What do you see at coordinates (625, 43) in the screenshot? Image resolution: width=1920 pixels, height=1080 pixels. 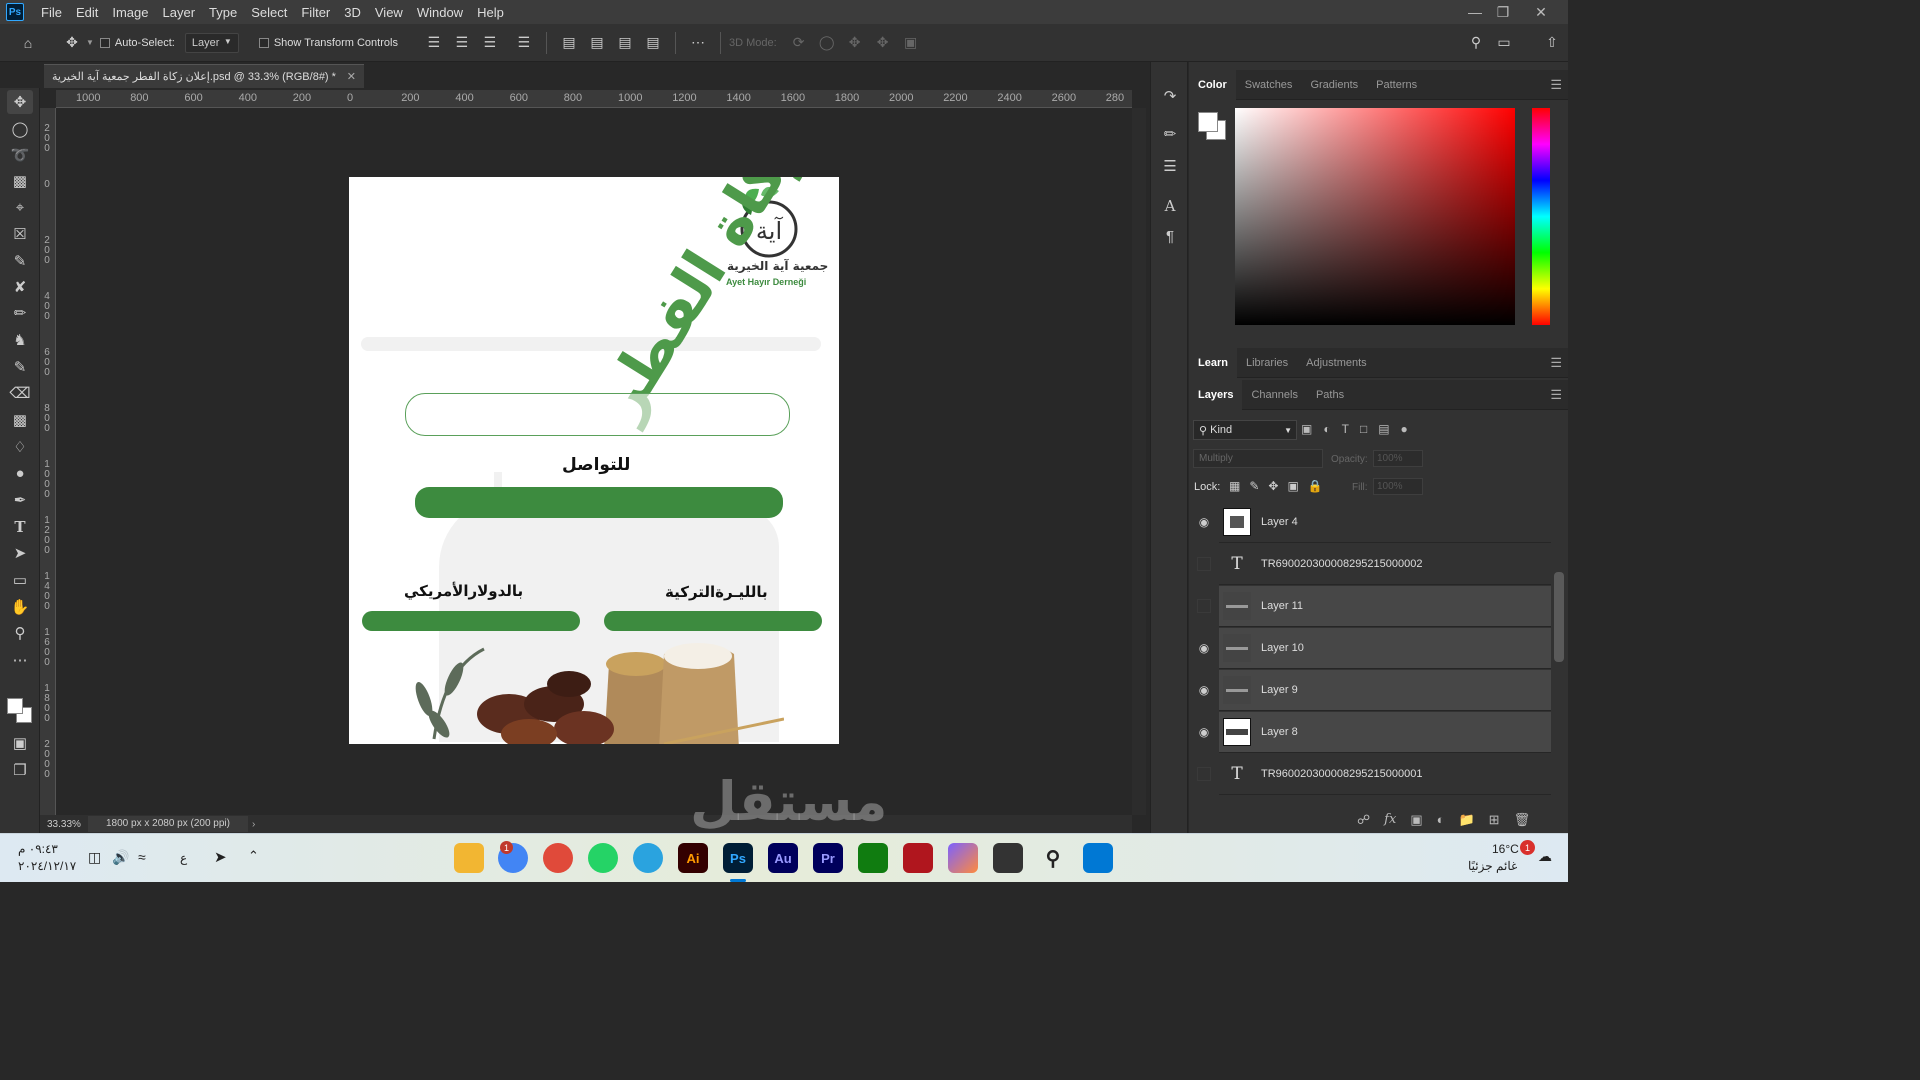 I see `align-bottom-icon: ▤` at bounding box center [625, 43].